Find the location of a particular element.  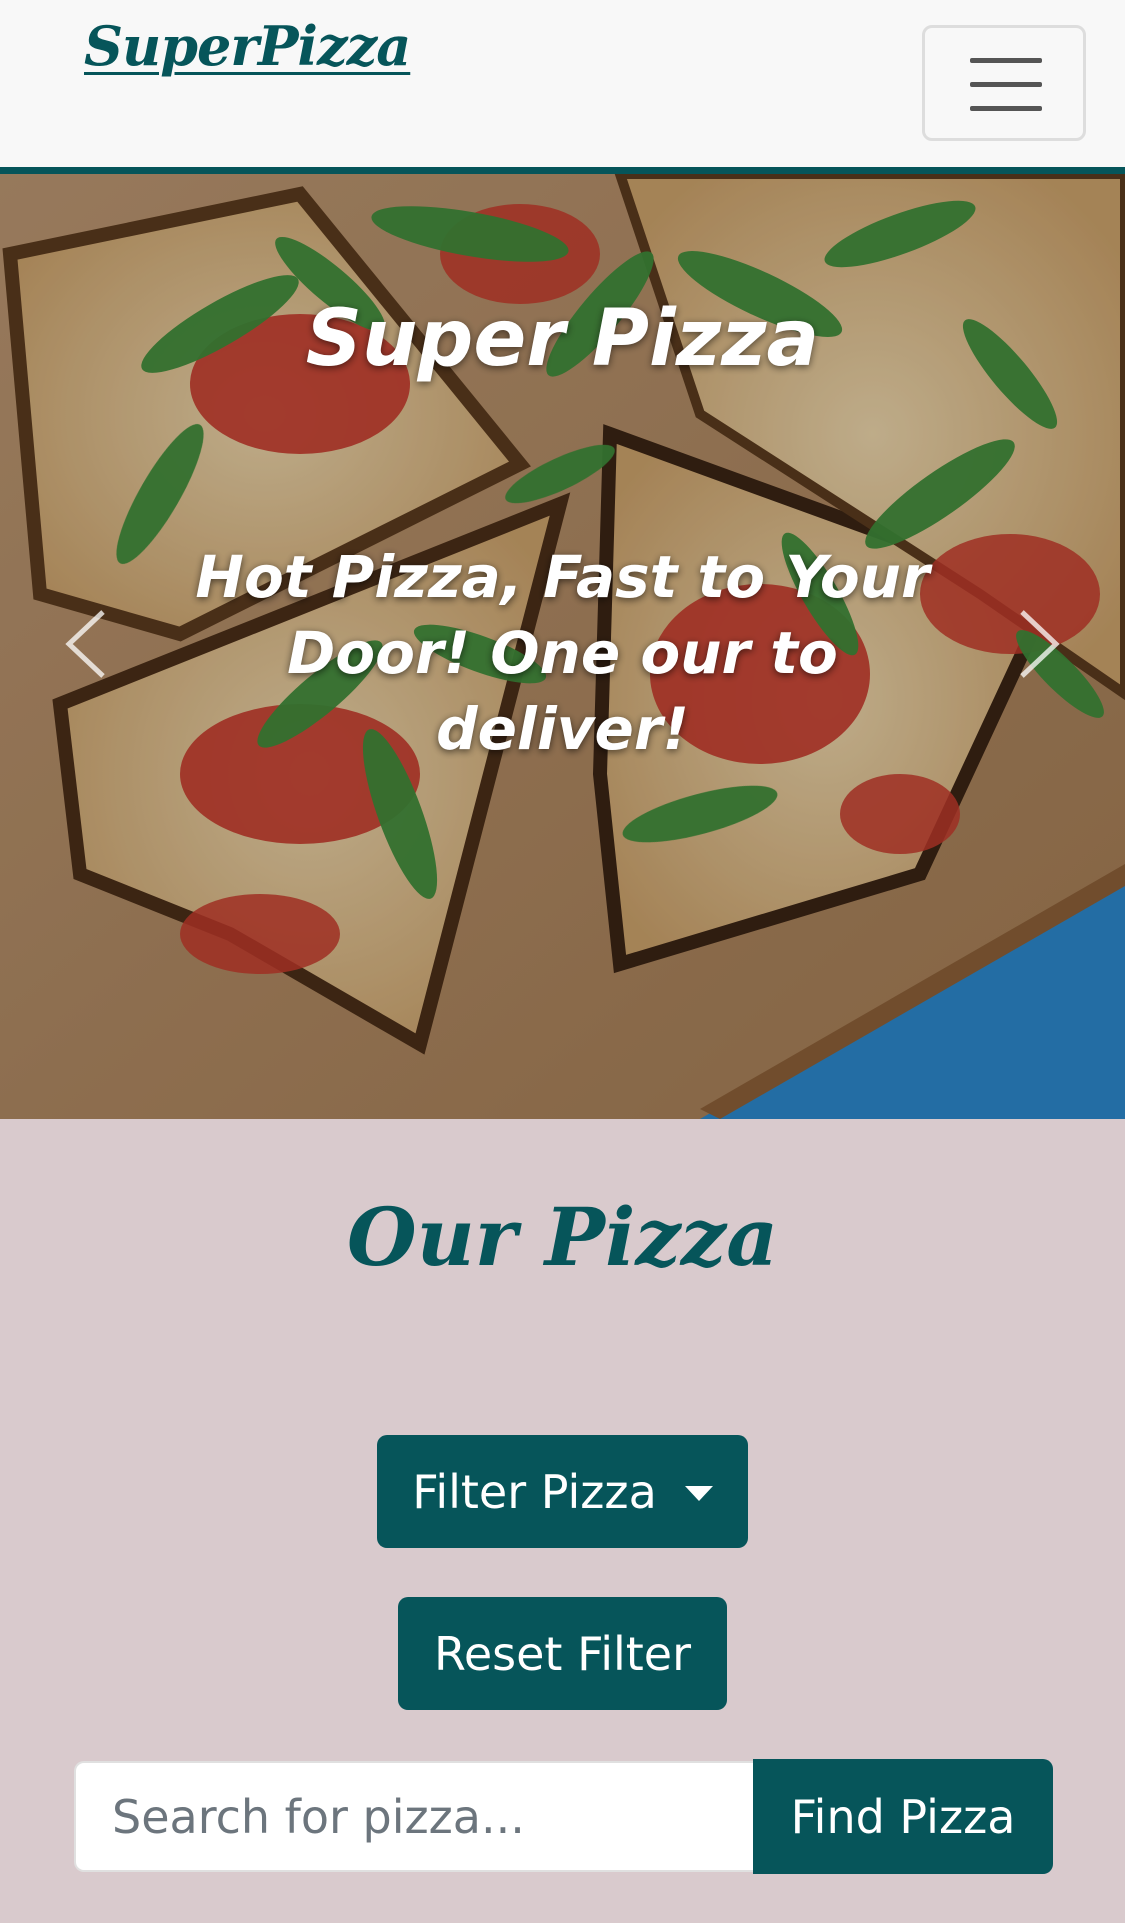

navbar: SuperPizza is located at coordinates (562, 87).